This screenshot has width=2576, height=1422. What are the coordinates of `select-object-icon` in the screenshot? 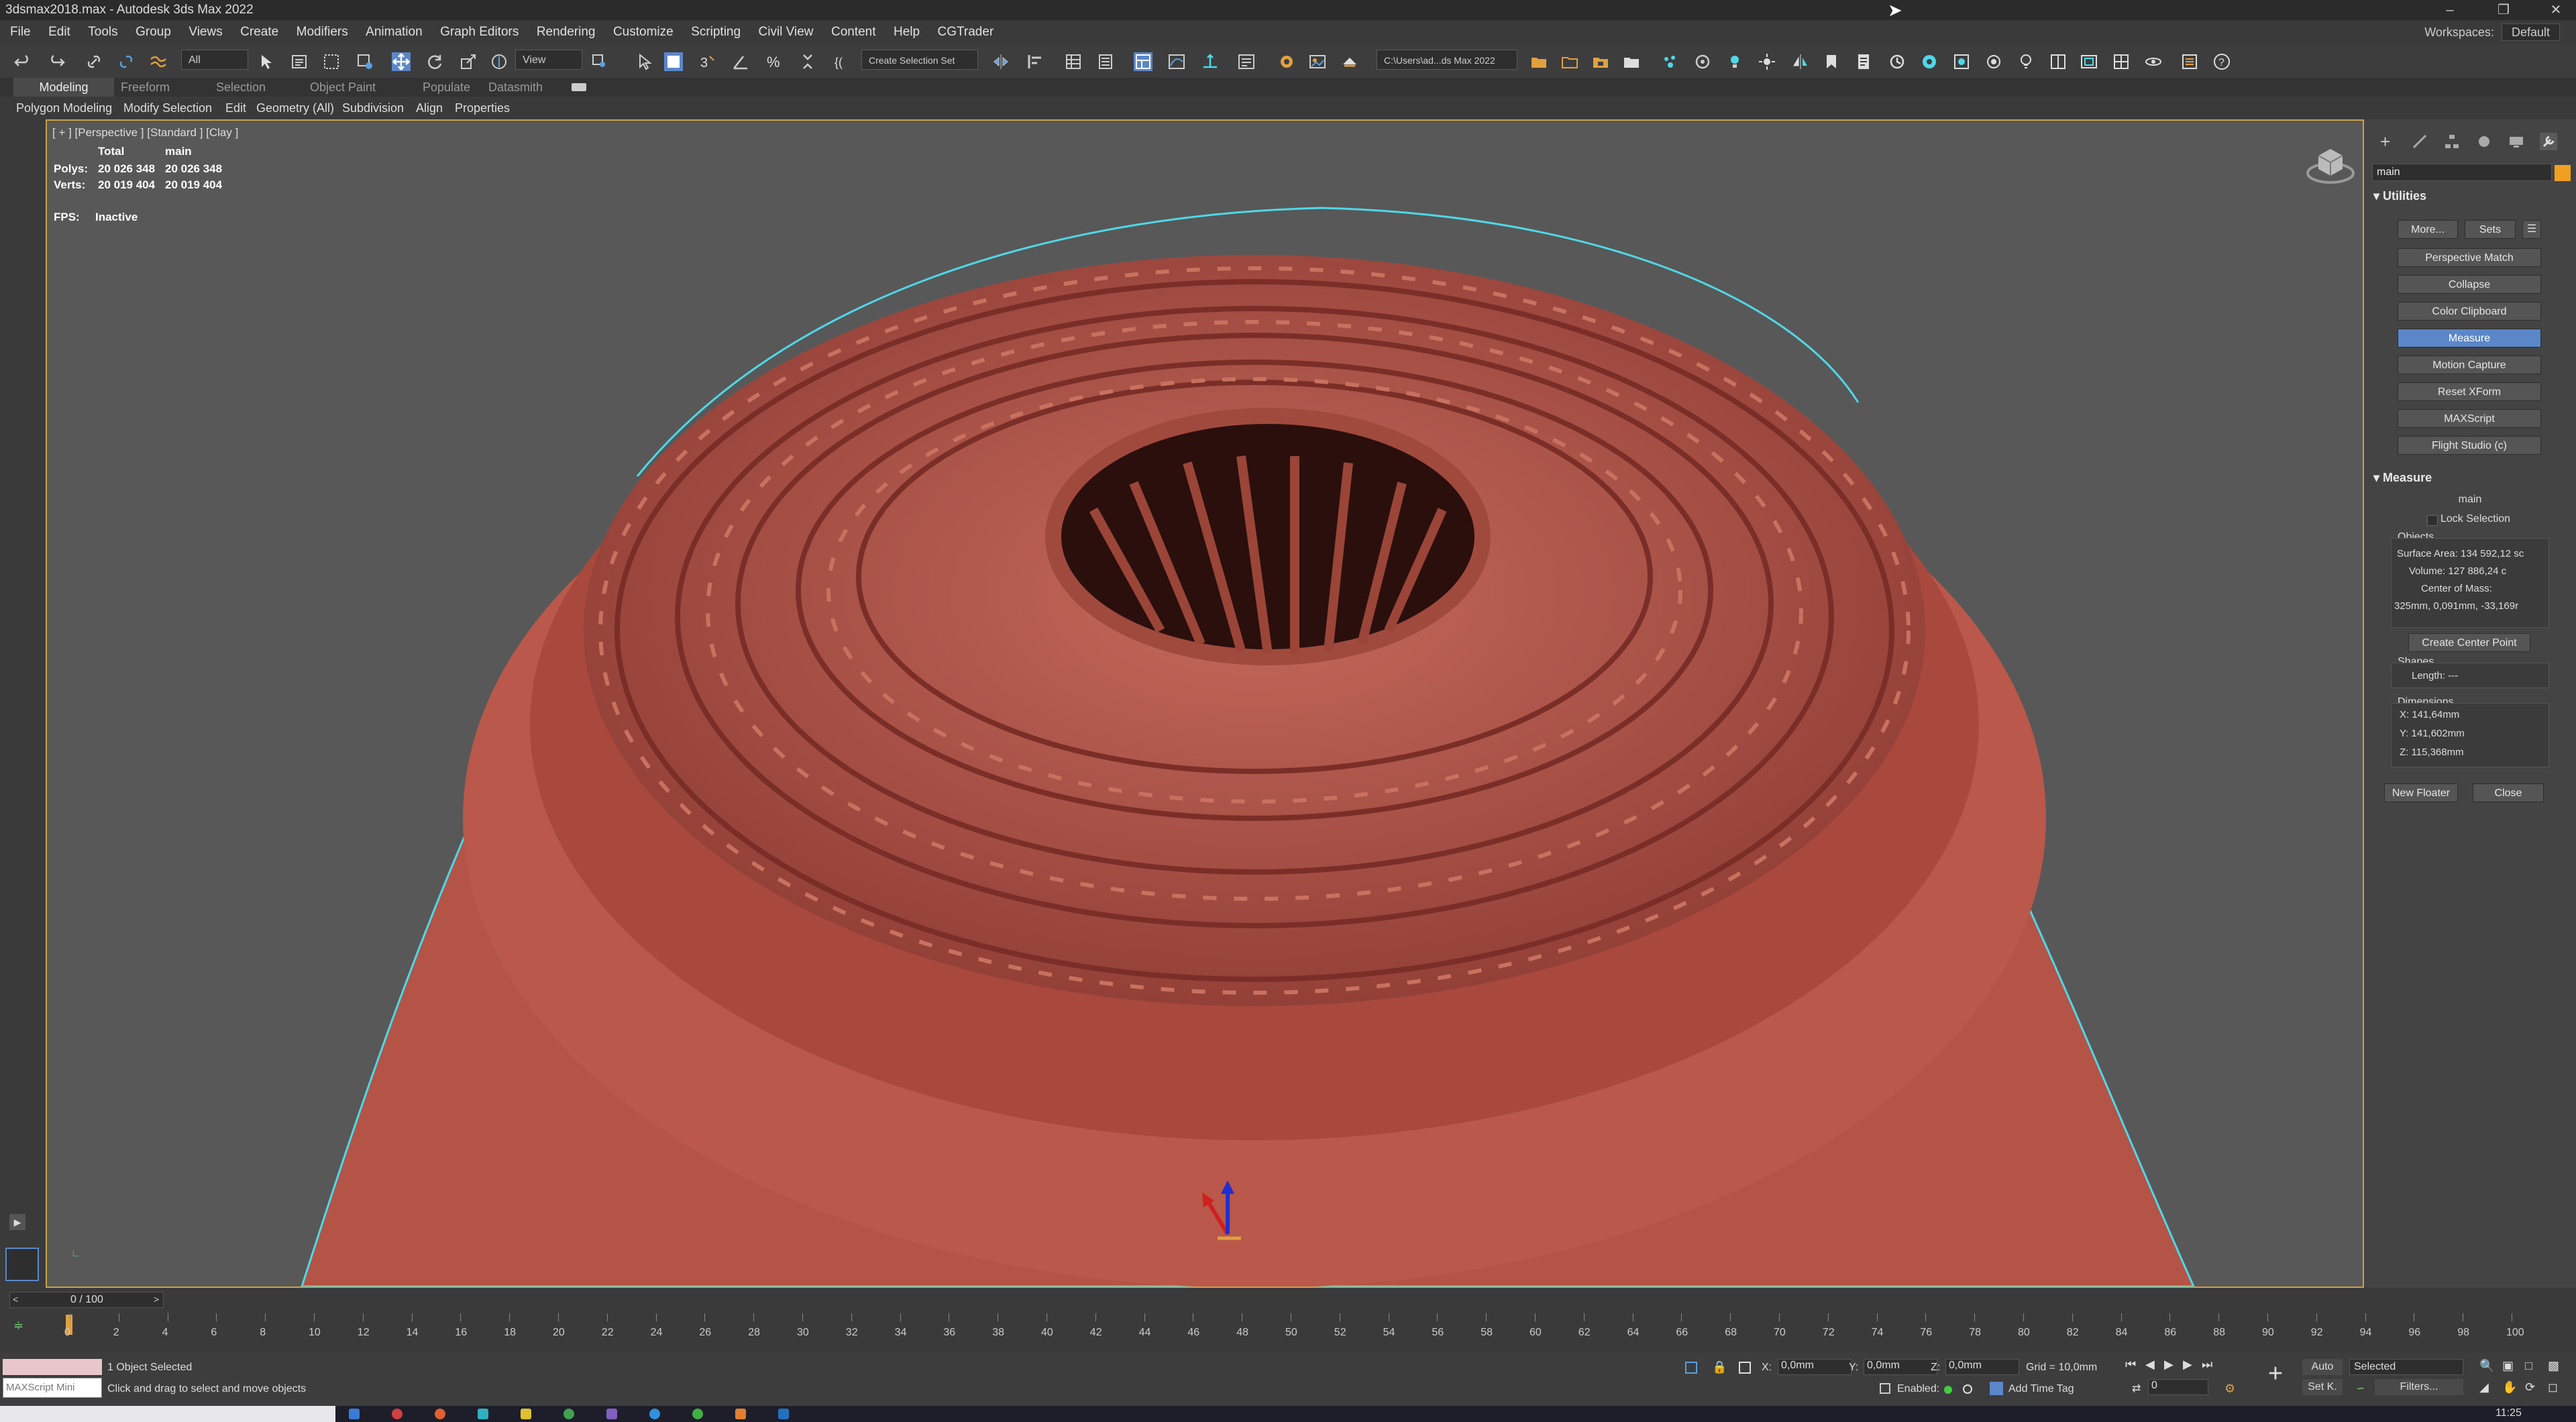 It's located at (267, 62).